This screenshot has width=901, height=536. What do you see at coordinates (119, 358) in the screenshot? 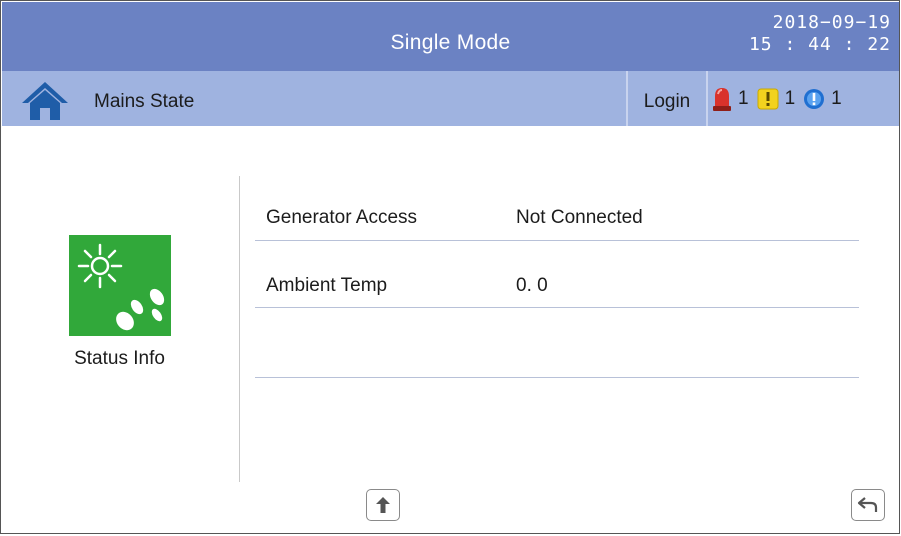
I see `status-info-label: Status Info` at bounding box center [119, 358].